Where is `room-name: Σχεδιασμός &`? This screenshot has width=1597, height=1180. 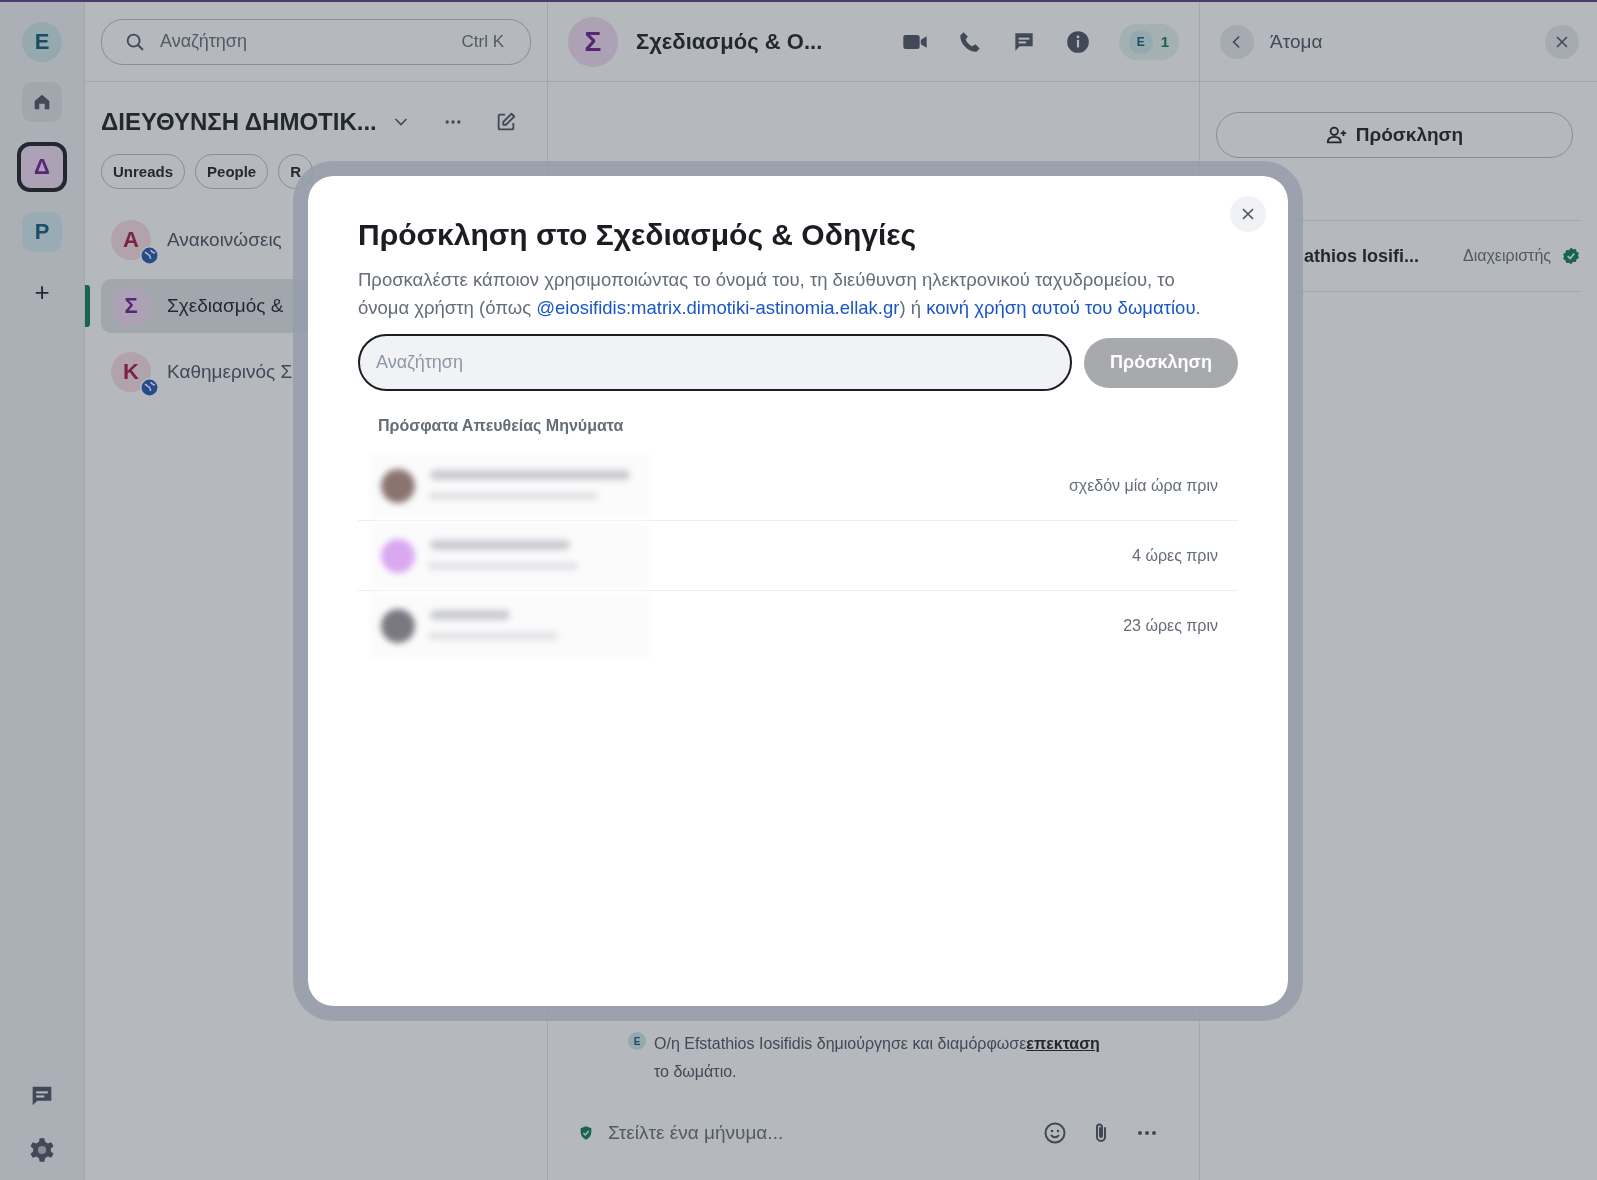
room-name: Σχεδιασμός & is located at coordinates (225, 306).